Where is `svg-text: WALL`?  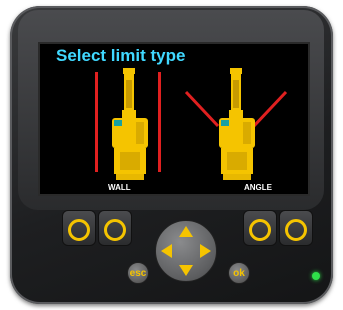
svg-text: WALL is located at coordinates (119, 187).